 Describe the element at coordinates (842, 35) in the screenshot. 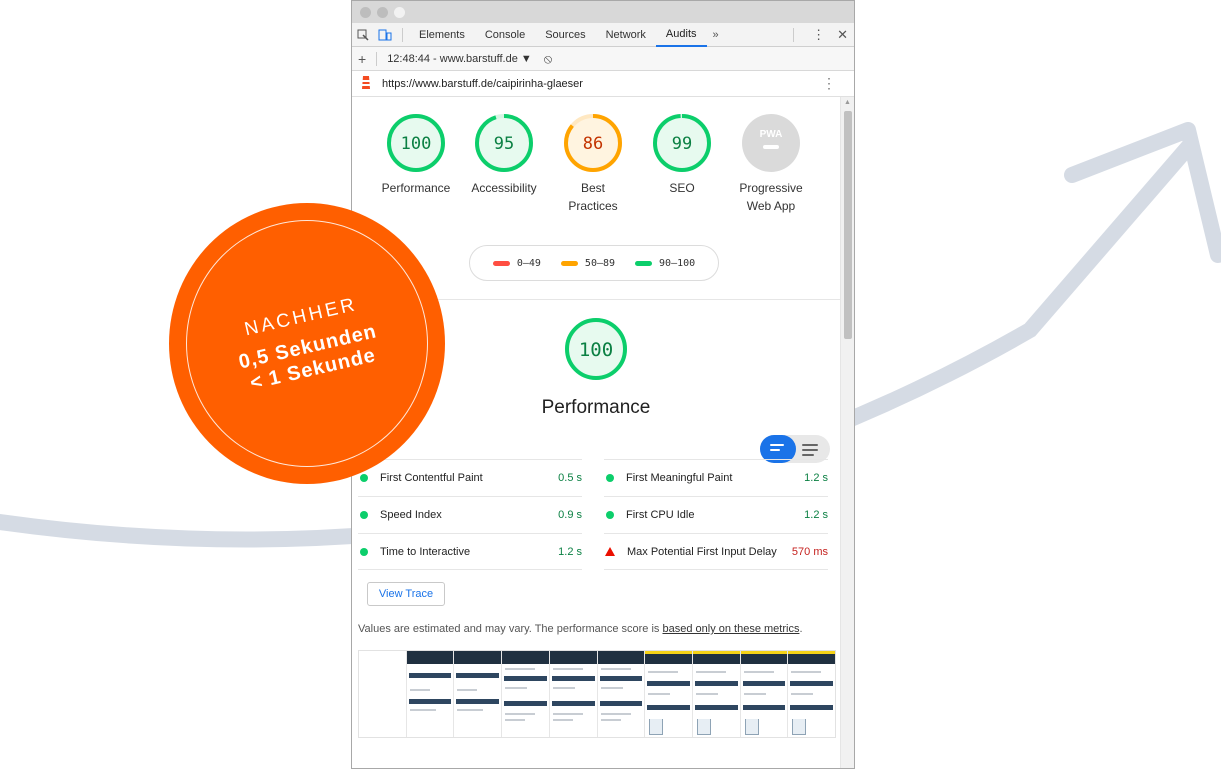

I see `close-devtools-icon: ✕` at that location.